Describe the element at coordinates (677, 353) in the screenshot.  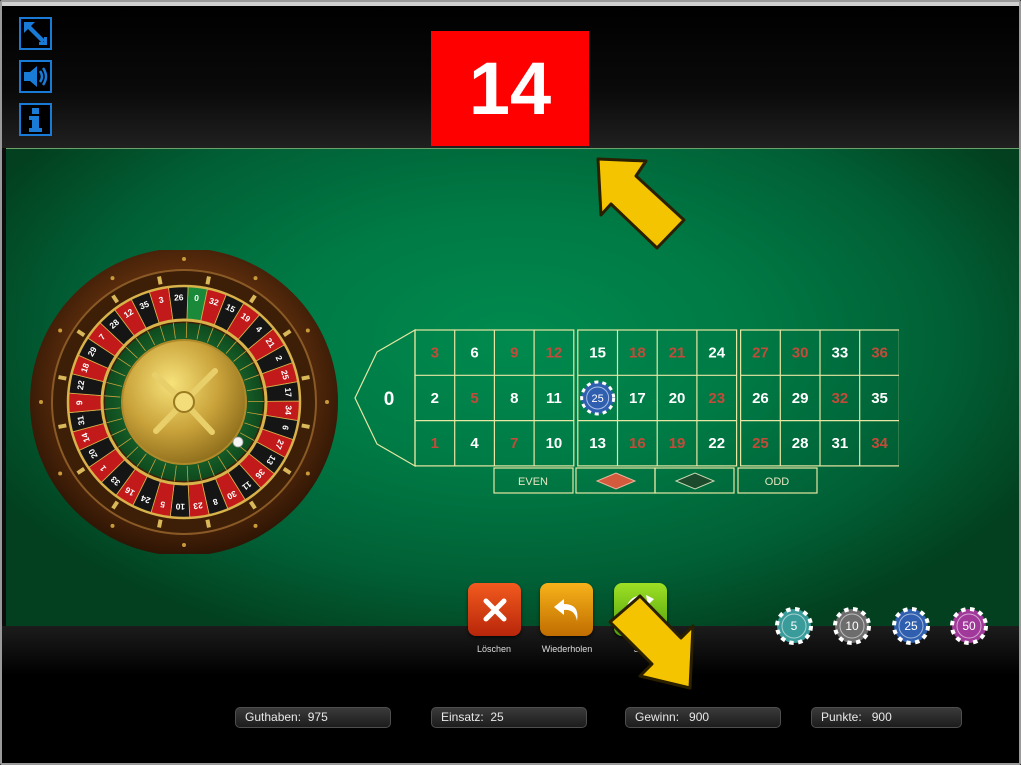
I see `number-label: 21` at that location.